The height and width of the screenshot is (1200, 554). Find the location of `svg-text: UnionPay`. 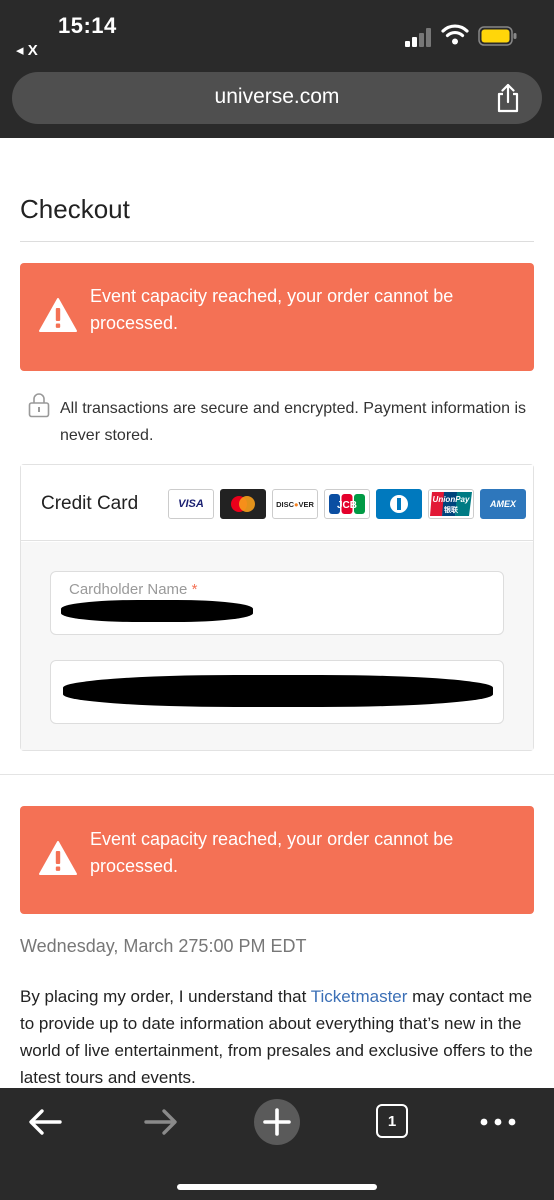

svg-text: UnionPay is located at coordinates (451, 499).